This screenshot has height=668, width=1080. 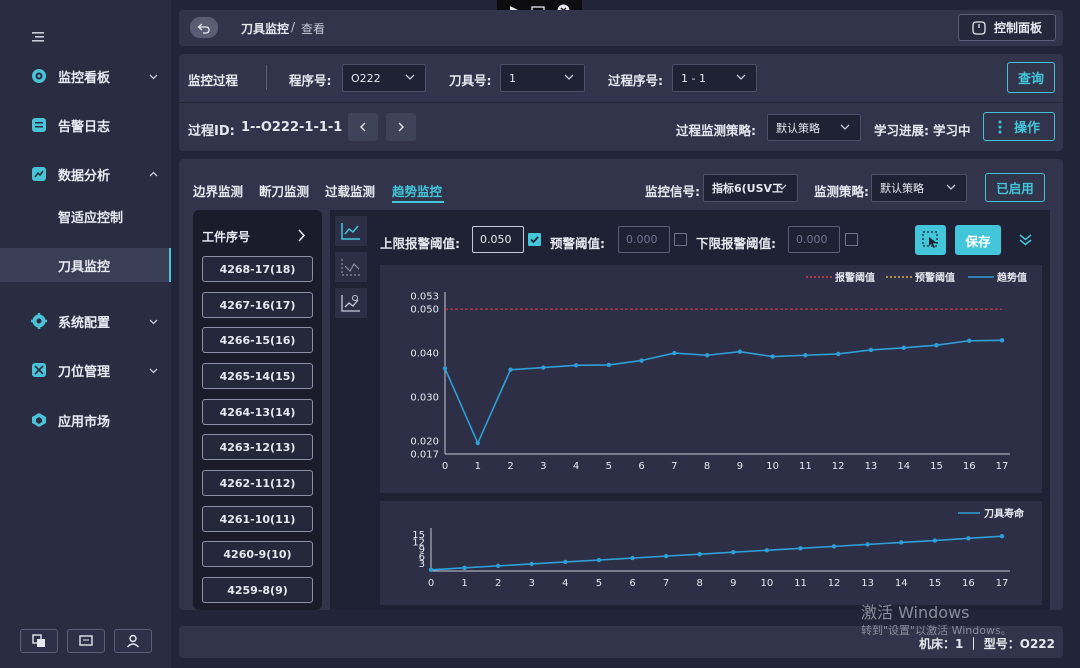 What do you see at coordinates (384, 78) in the screenshot?
I see `program-select: O222` at bounding box center [384, 78].